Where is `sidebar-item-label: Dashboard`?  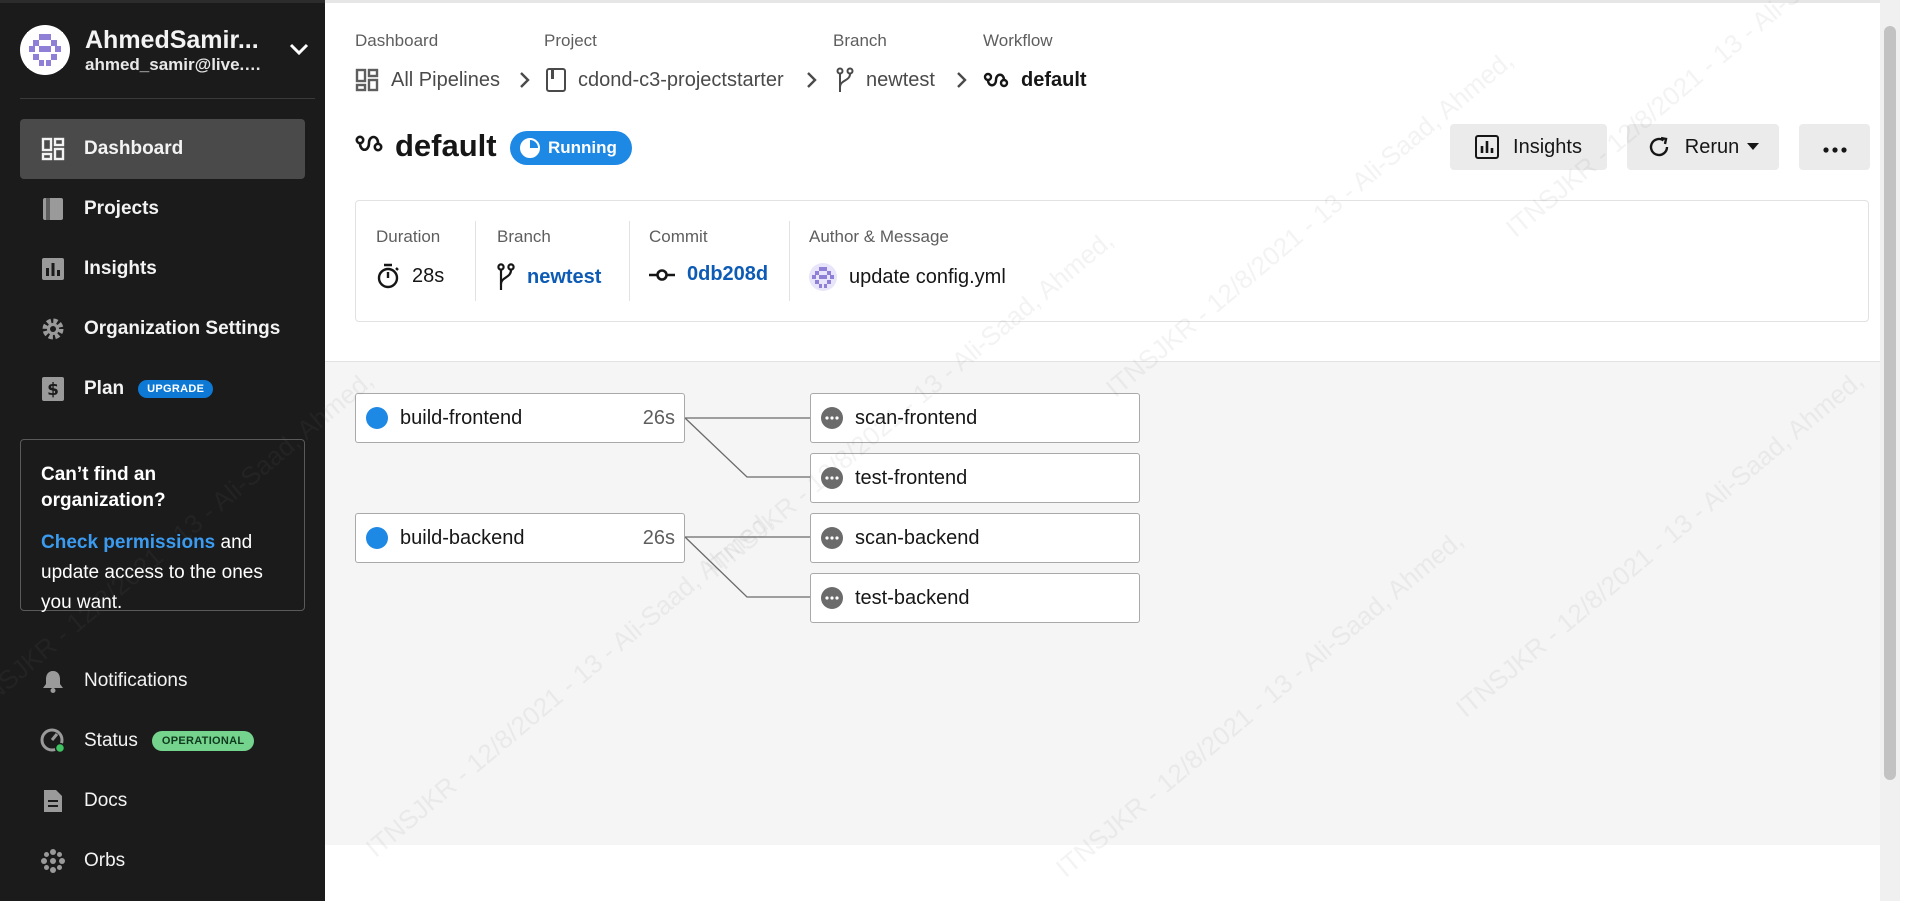
sidebar-item-label: Dashboard is located at coordinates (134, 148).